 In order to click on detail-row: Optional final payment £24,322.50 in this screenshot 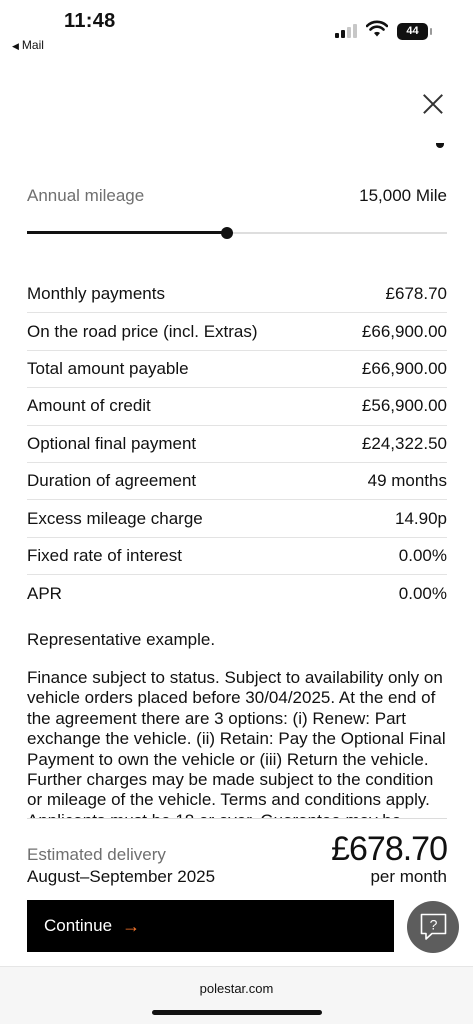, I will do `click(237, 444)`.